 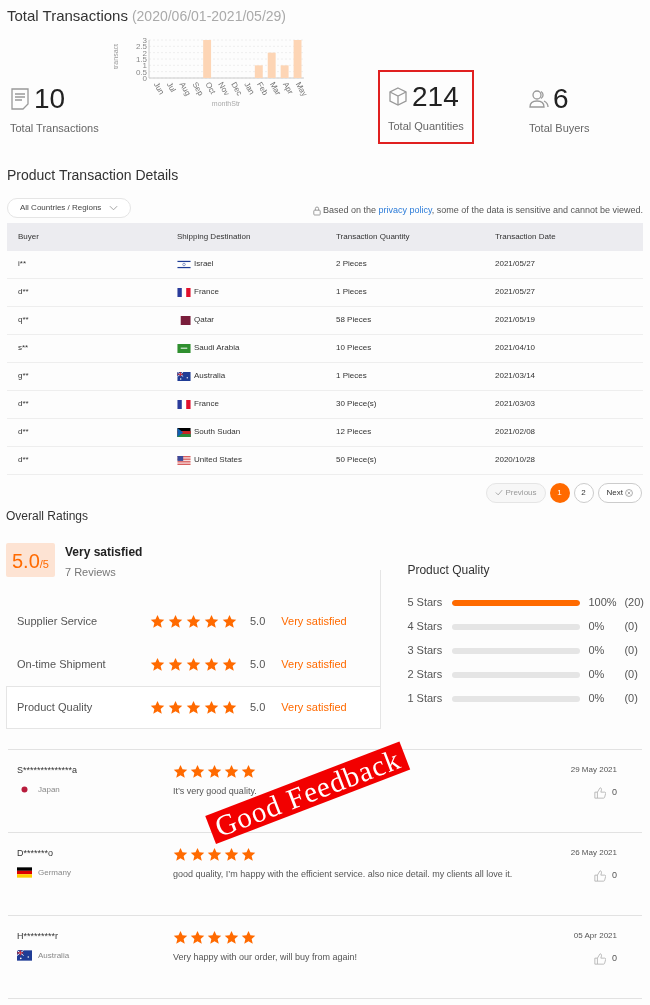 What do you see at coordinates (595, 936) in the screenshot?
I see `review-date: 05 Apr 2021` at bounding box center [595, 936].